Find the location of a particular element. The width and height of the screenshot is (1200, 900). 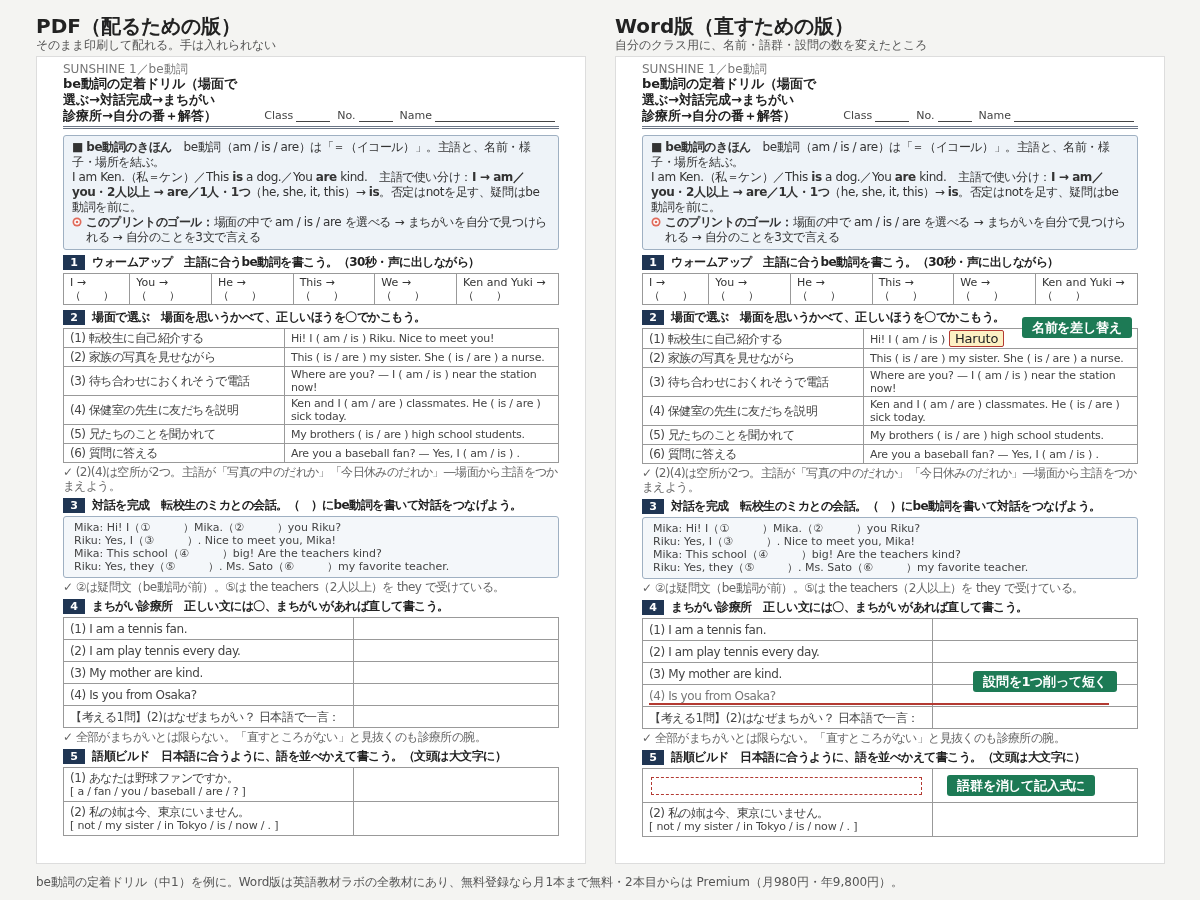

table-cell-text: (5) 兄たちのことを聞かれて is located at coordinates (722, 435).